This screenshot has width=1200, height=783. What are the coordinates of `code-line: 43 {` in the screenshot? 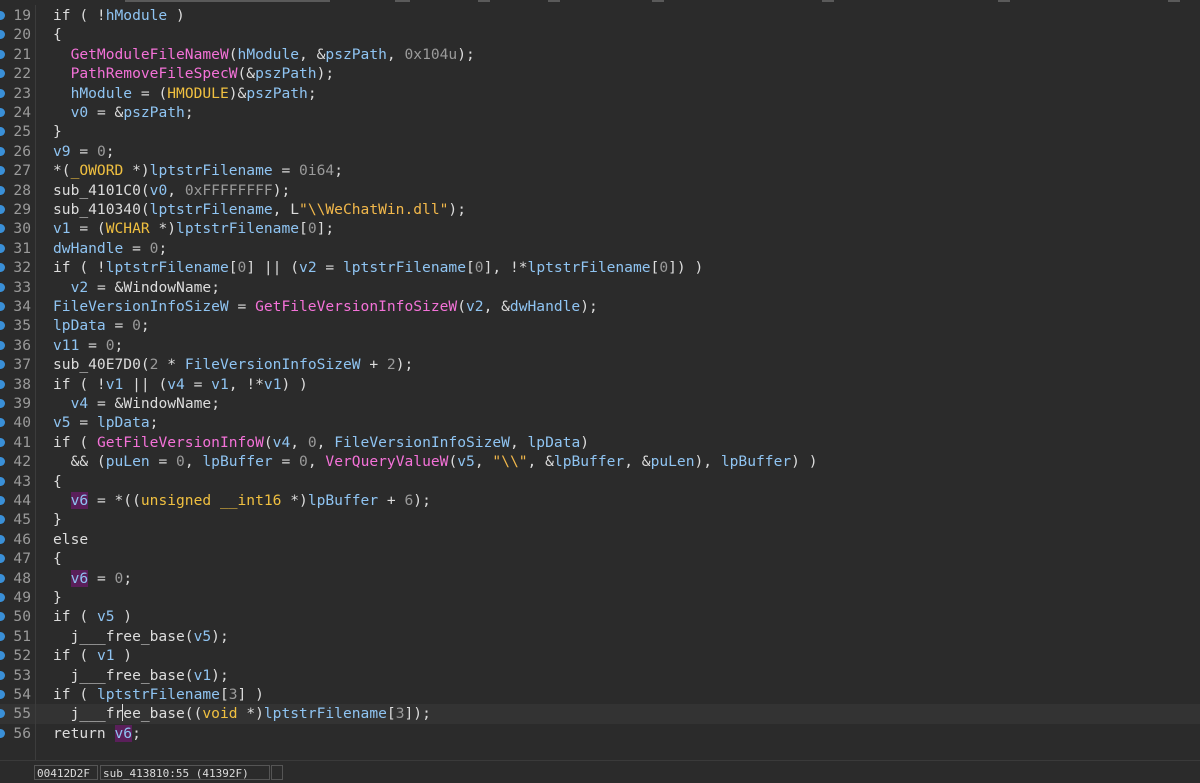 It's located at (600, 481).